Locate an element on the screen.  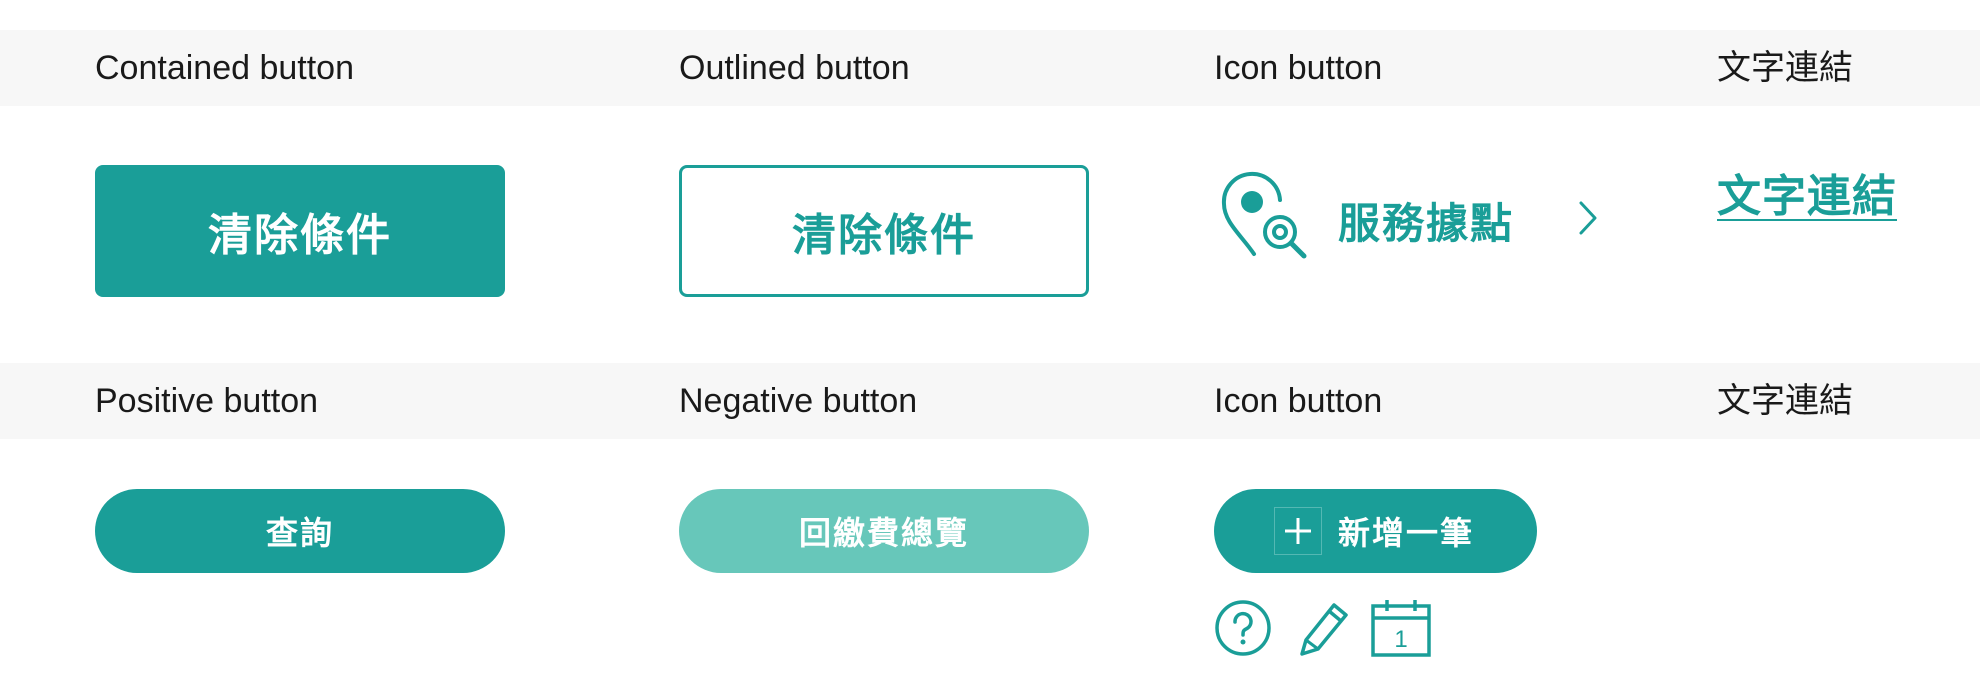
add-button-label: 新增一筆 is located at coordinates (1406, 533).